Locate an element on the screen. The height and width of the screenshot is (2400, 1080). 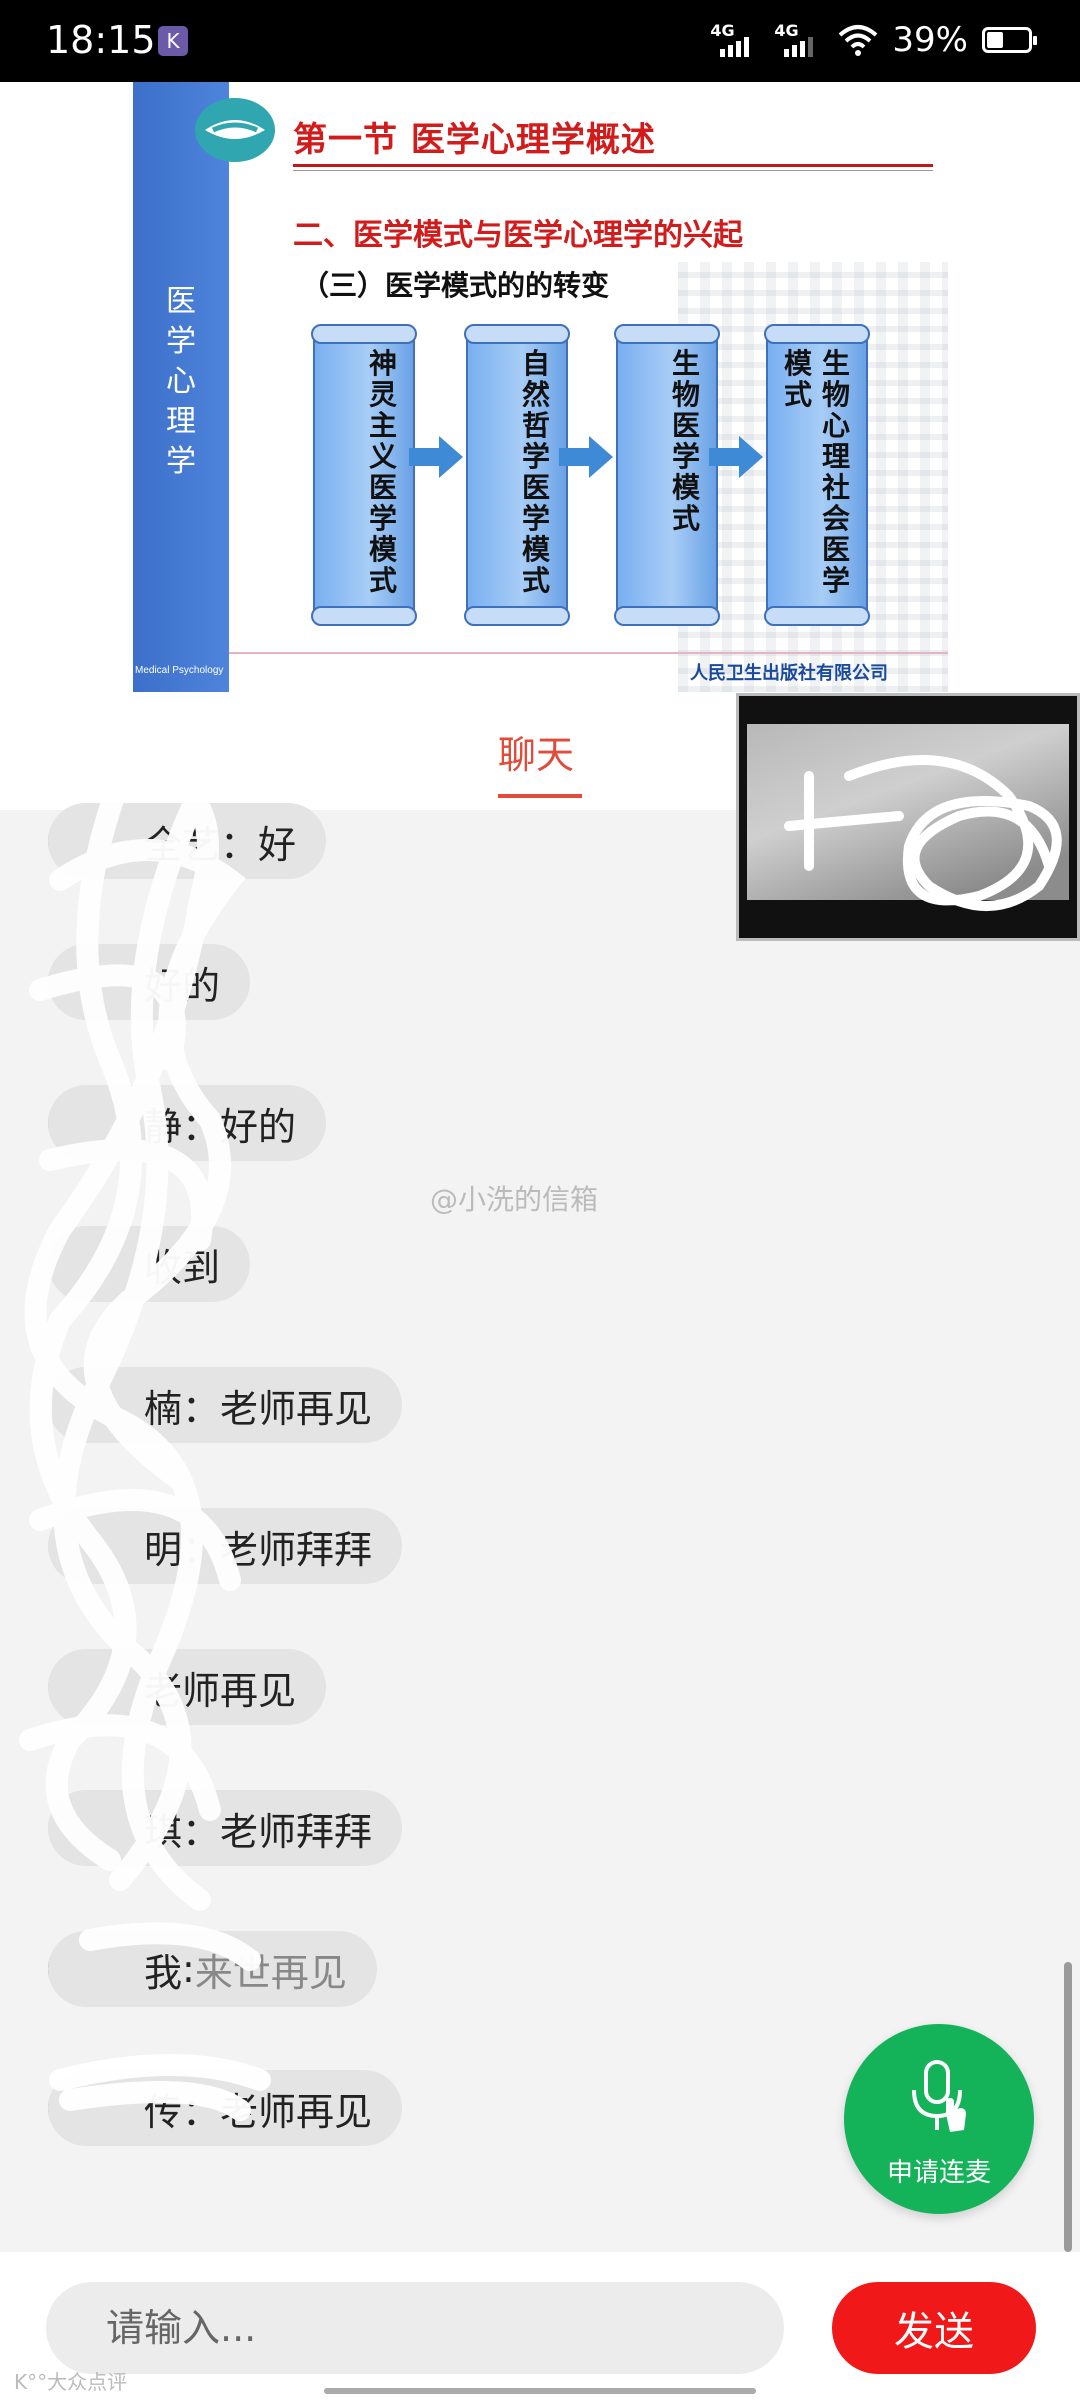
chat-message: 老师再见 is located at coordinates (187, 1687).